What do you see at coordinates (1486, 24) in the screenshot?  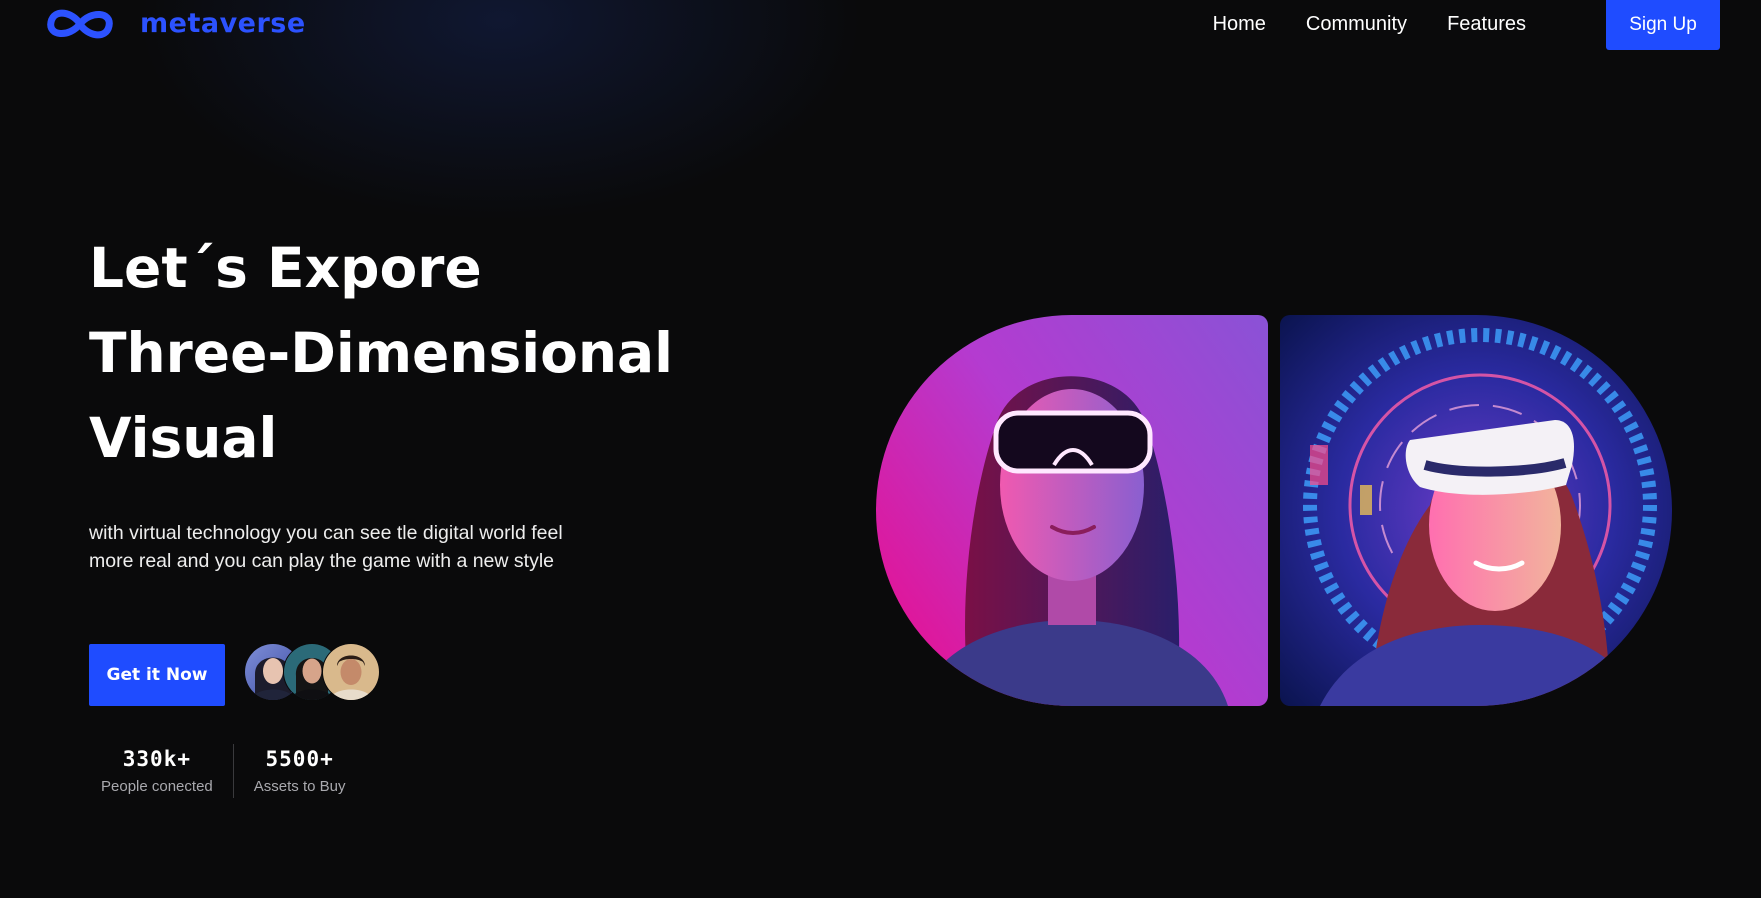 I see `nav-features-link: Features` at bounding box center [1486, 24].